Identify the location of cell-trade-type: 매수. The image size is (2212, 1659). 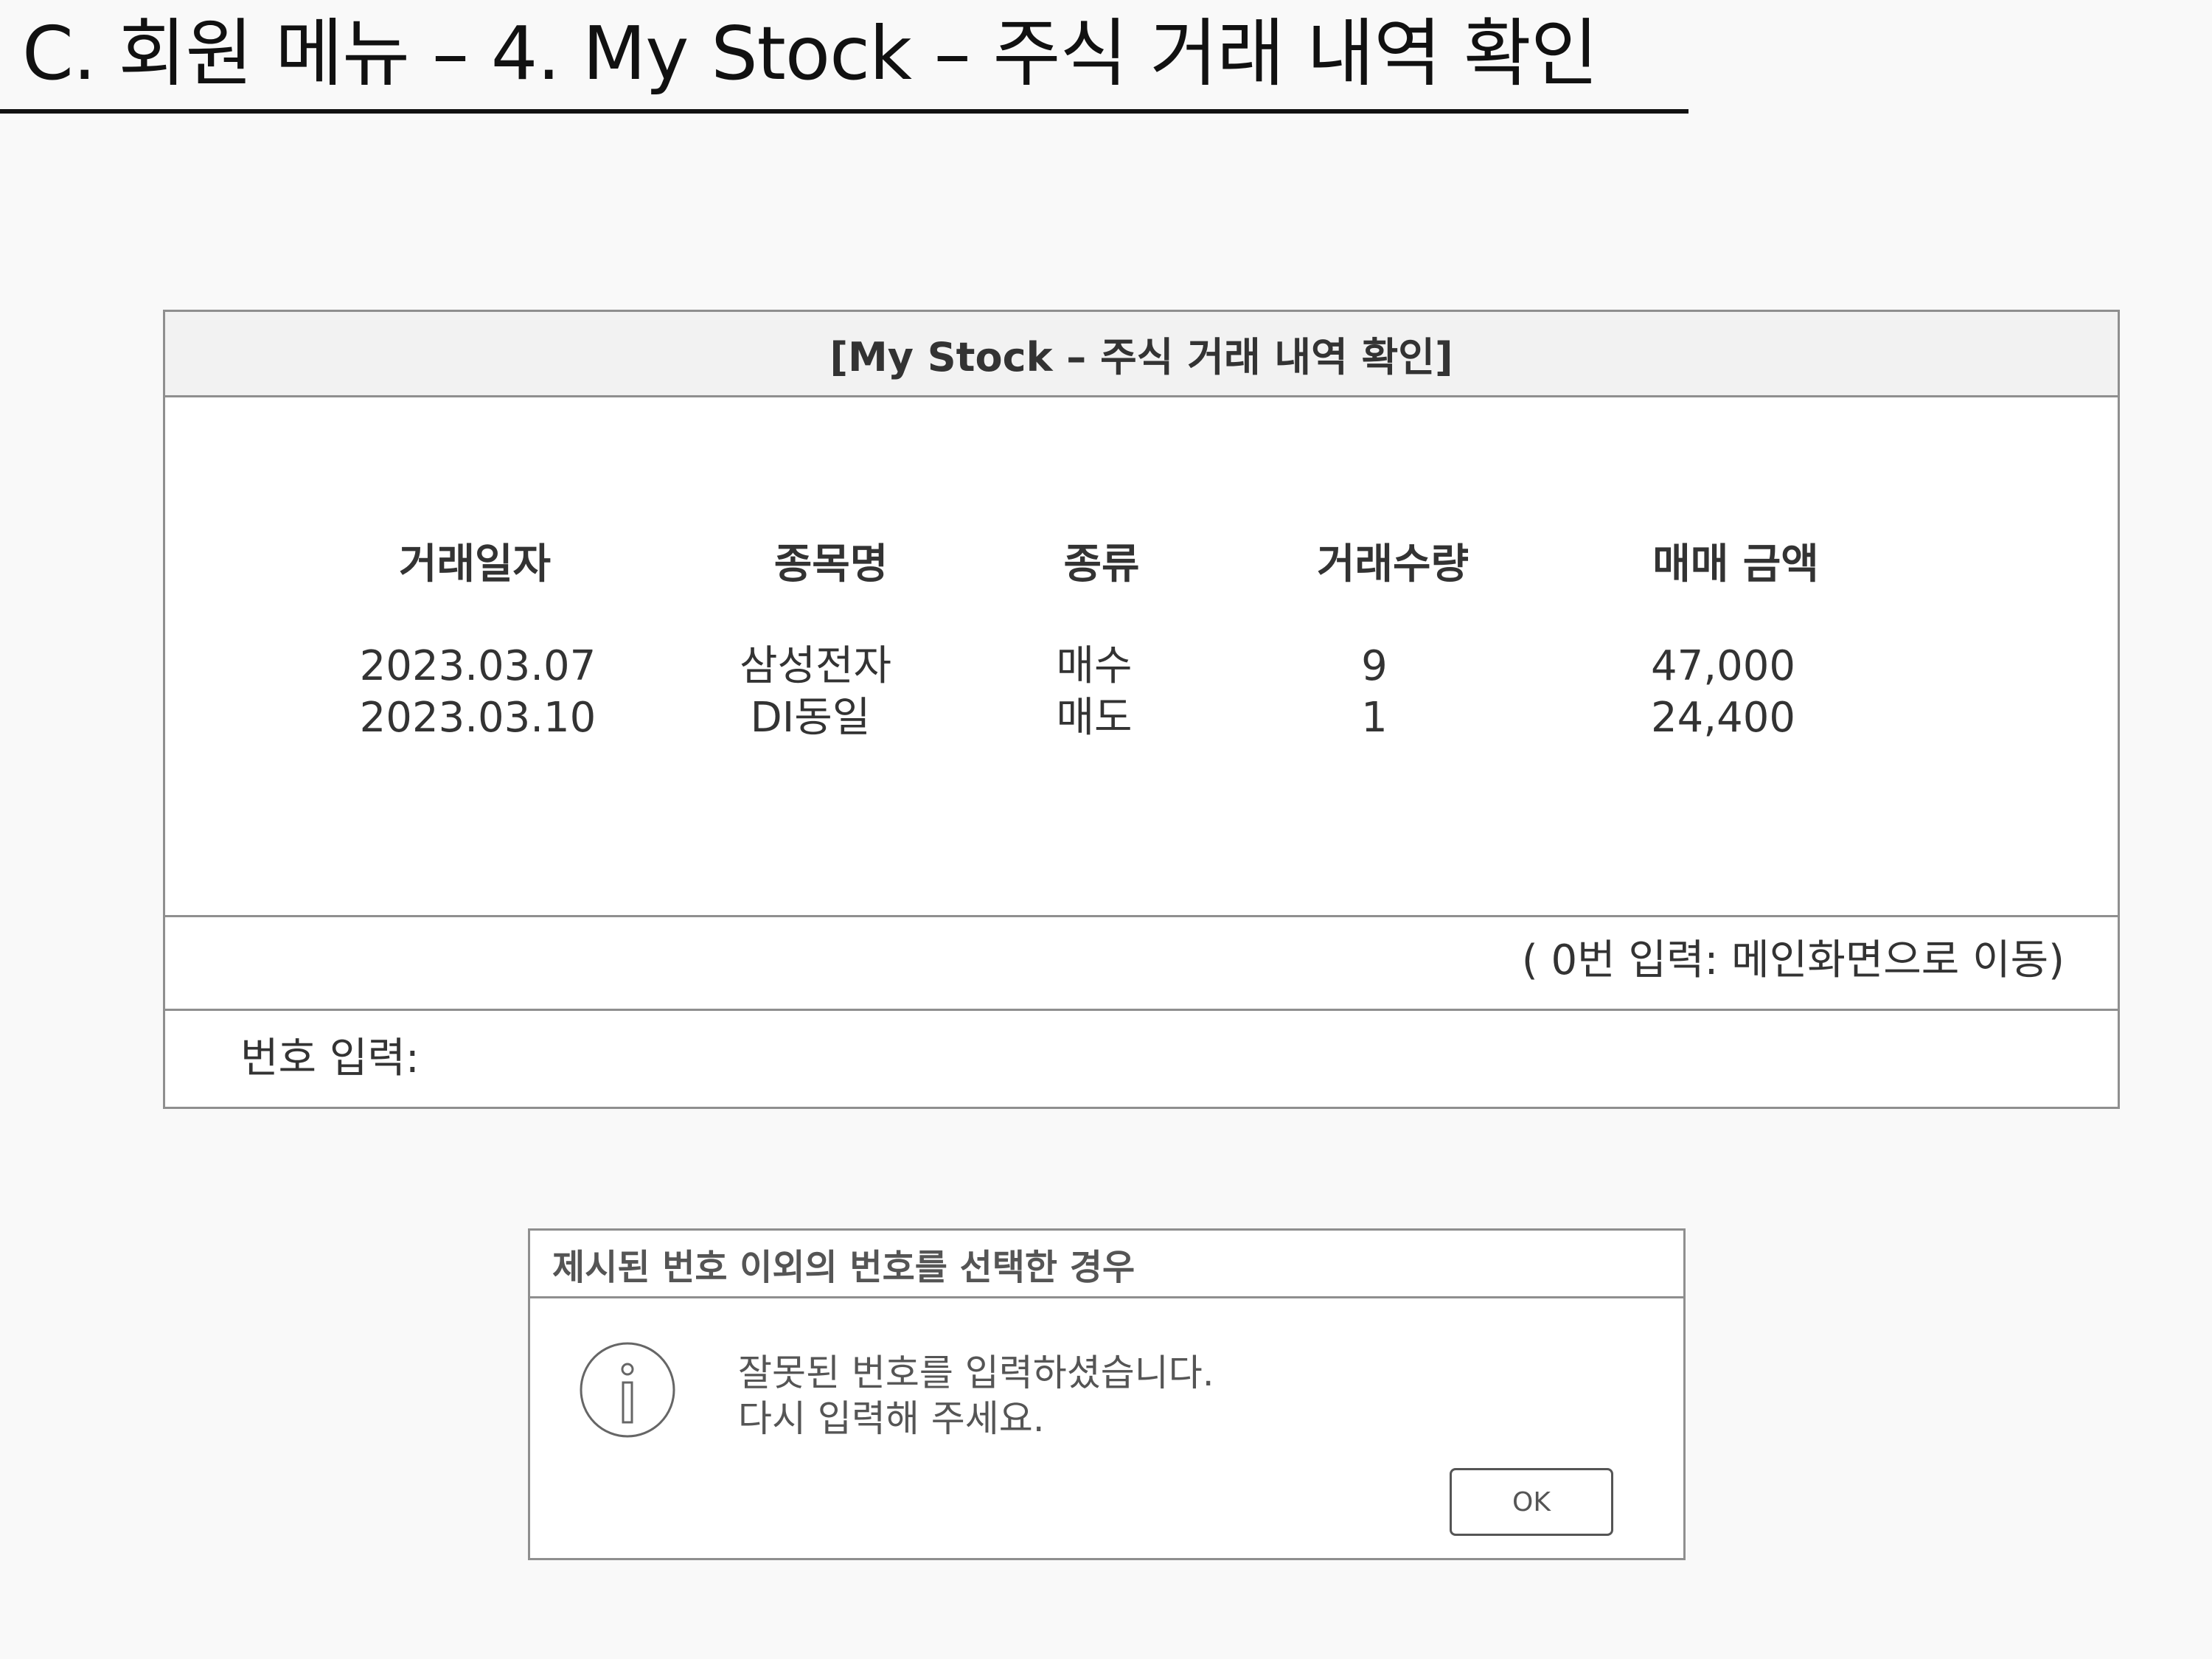
(1094, 666).